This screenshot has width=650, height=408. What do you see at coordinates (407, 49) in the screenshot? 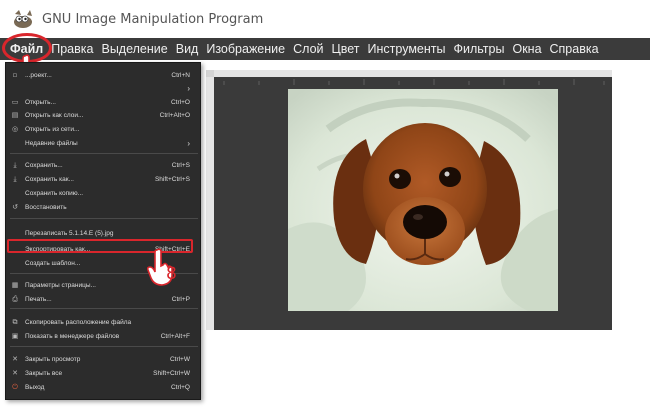
I see `menu-tools: Инструменты` at bounding box center [407, 49].